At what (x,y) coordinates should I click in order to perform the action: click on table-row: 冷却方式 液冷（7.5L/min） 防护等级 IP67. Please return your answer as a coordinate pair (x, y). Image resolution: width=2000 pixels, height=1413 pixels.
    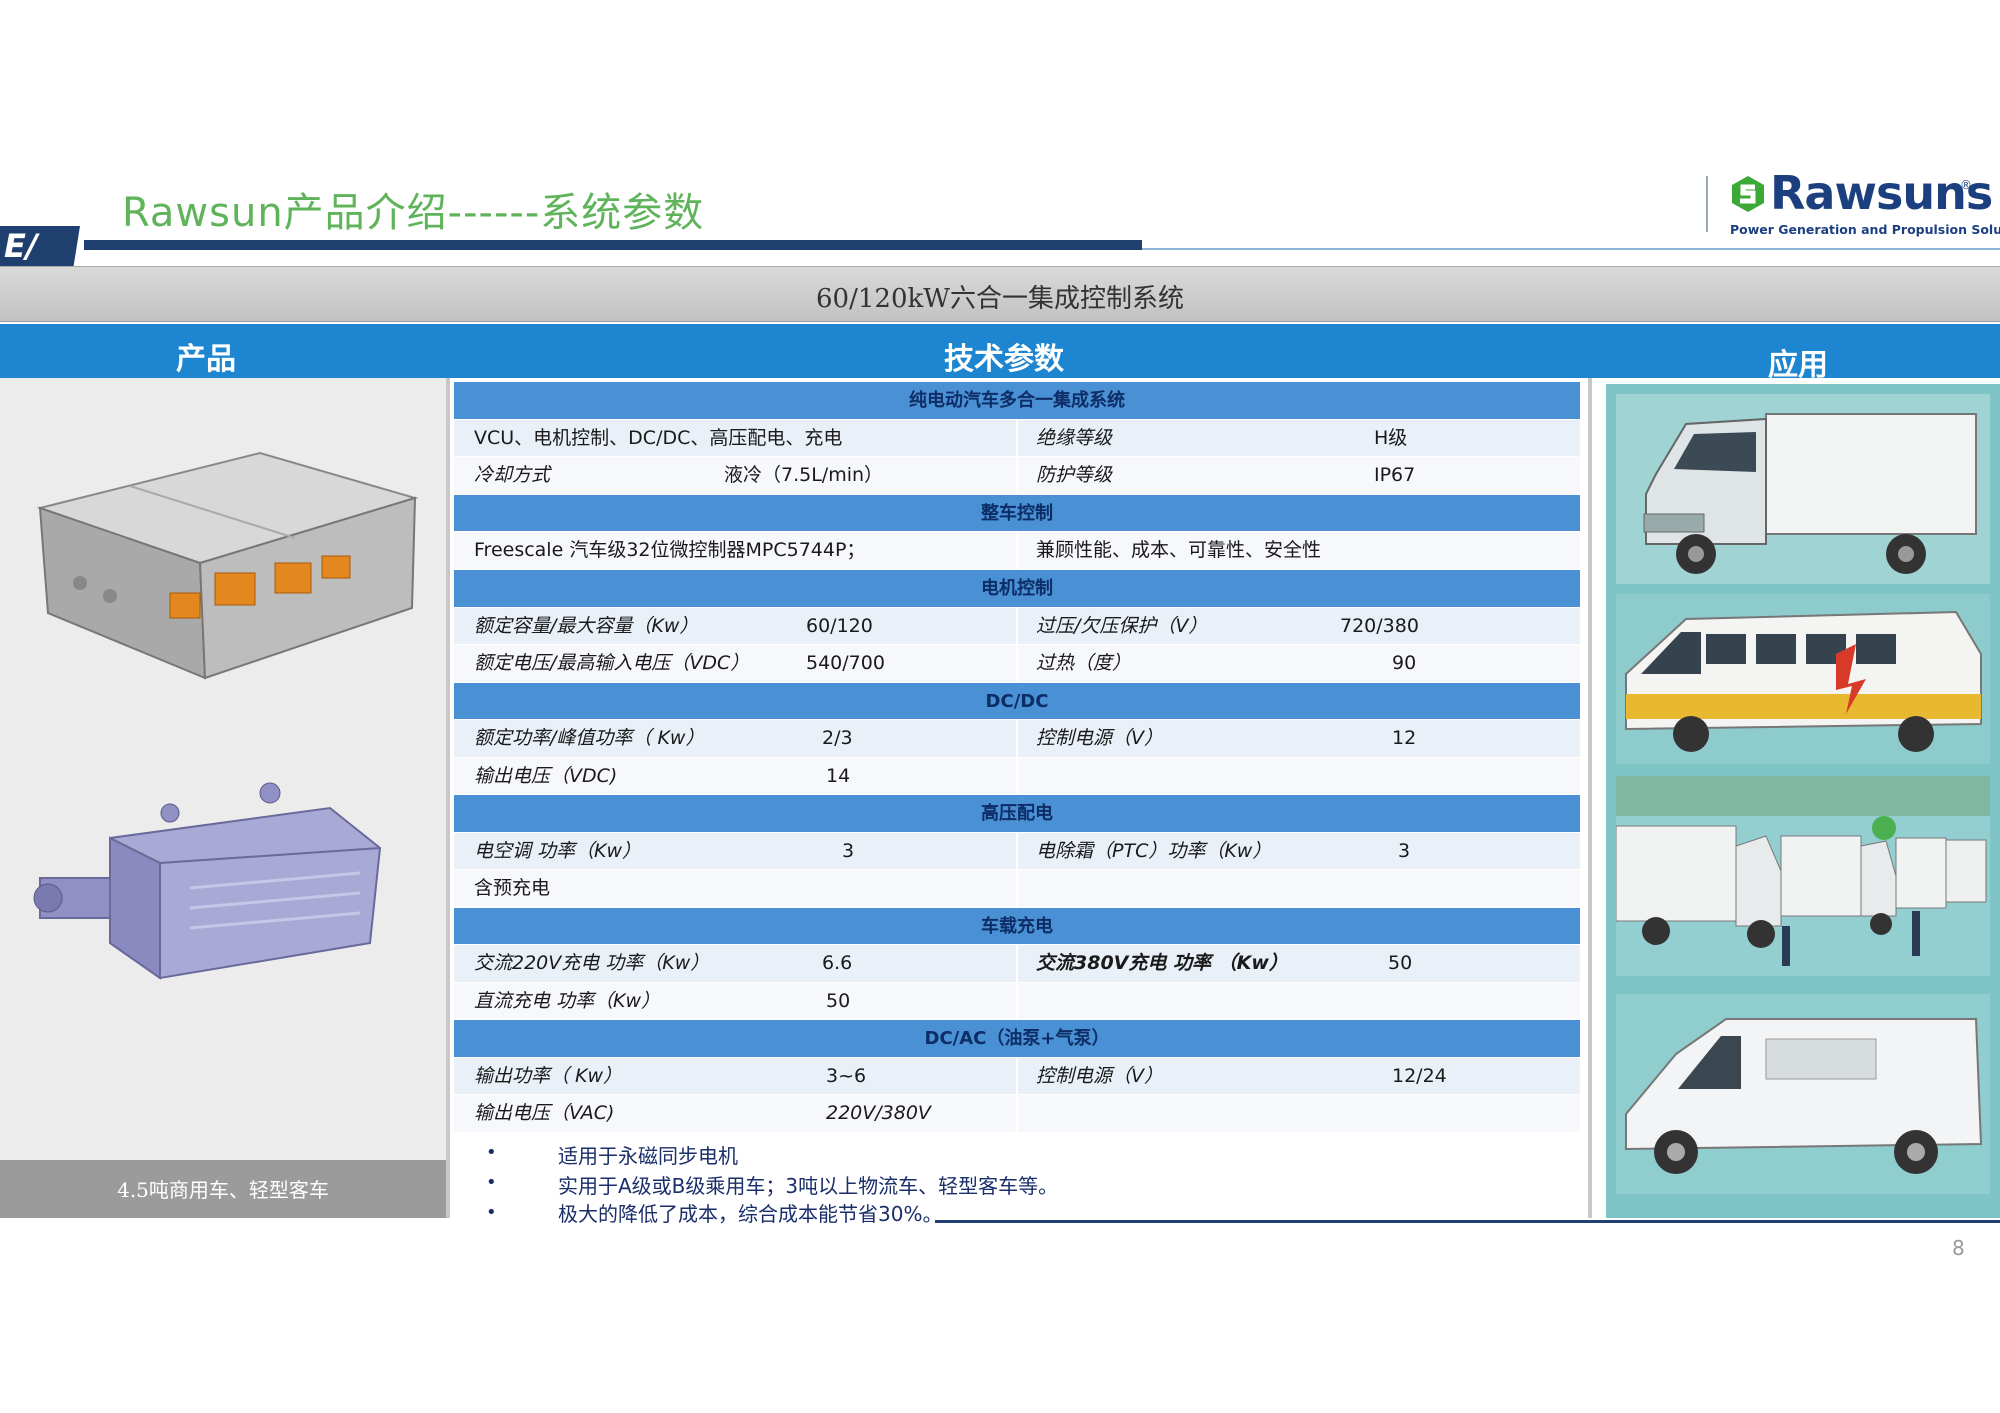
    Looking at the image, I should click on (1017, 476).